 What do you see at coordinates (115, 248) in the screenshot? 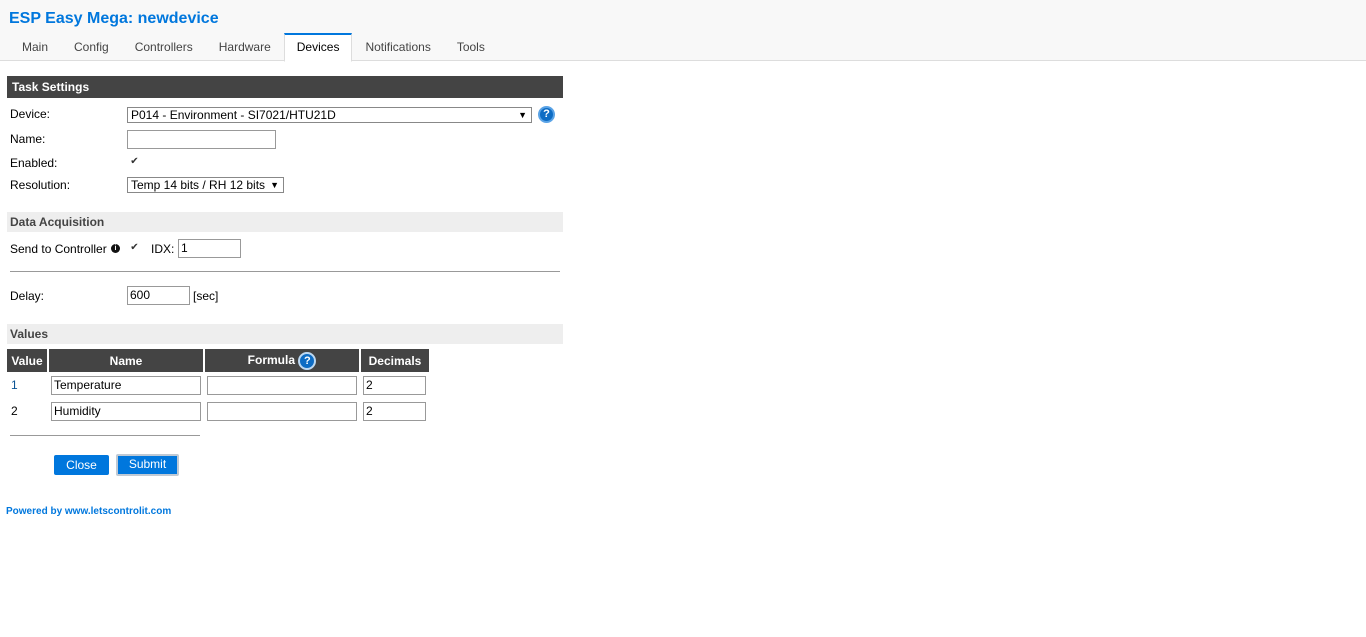
I see `info-icon: i` at bounding box center [115, 248].